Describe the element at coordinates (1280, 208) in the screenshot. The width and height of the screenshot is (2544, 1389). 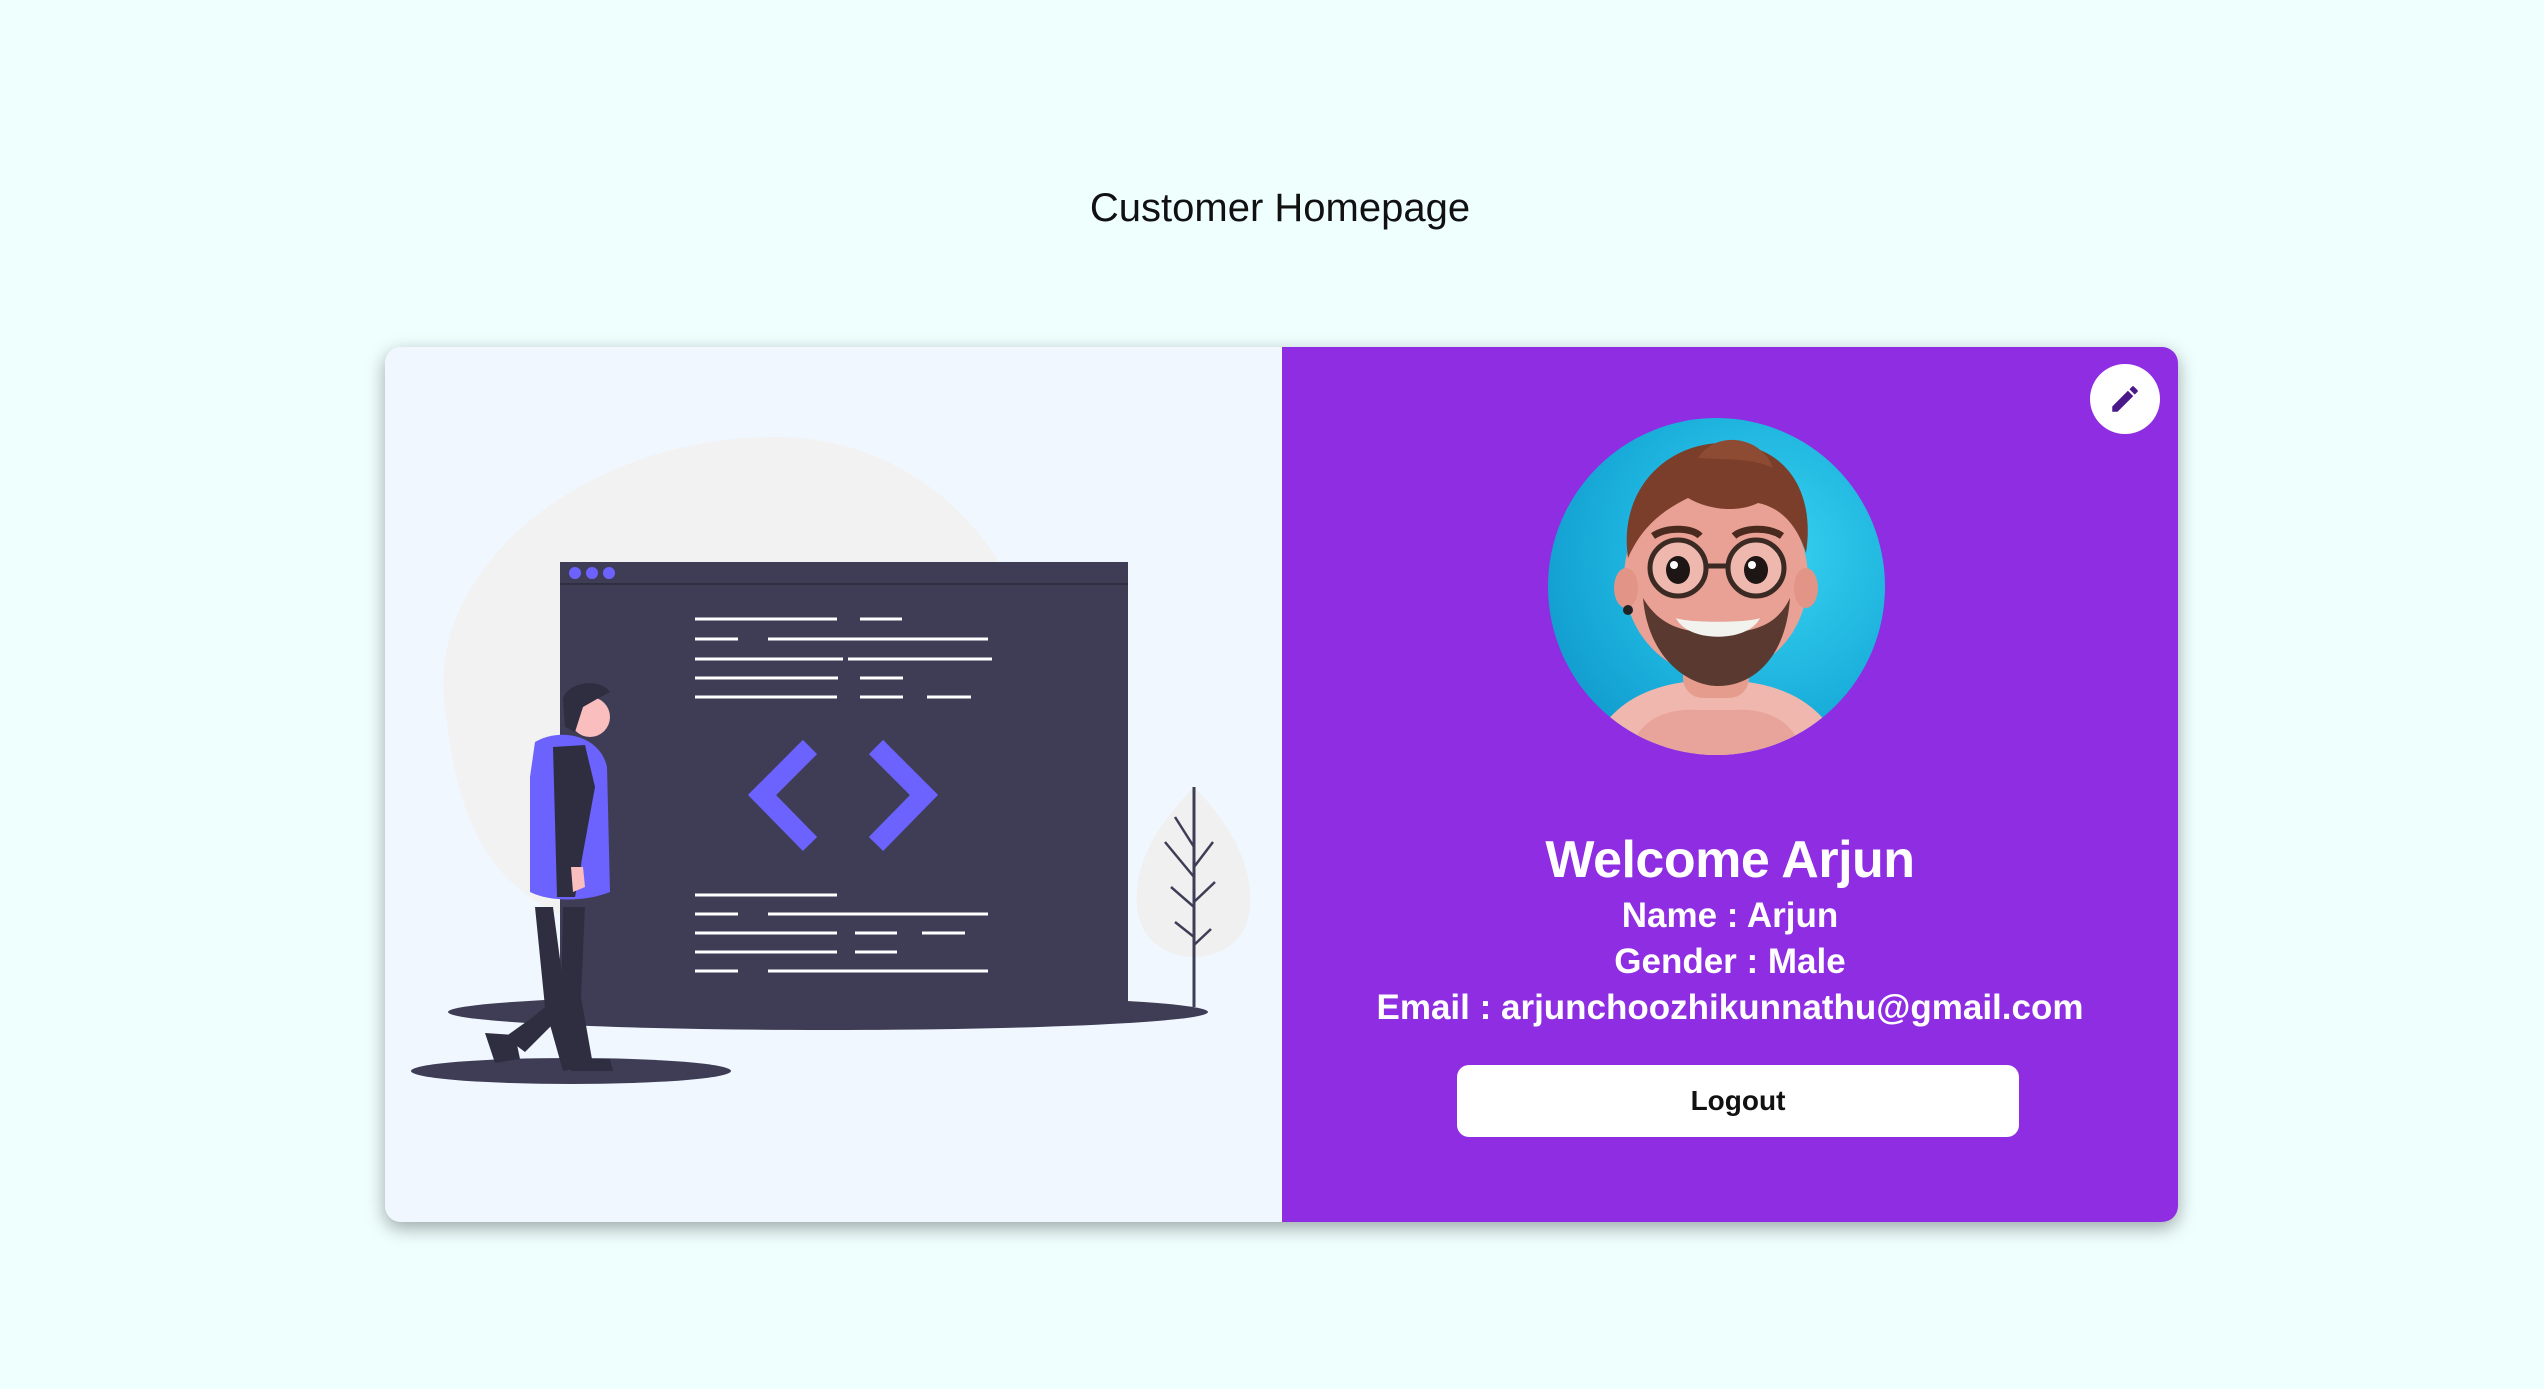
I see `page-title: Customer Homepage` at that location.